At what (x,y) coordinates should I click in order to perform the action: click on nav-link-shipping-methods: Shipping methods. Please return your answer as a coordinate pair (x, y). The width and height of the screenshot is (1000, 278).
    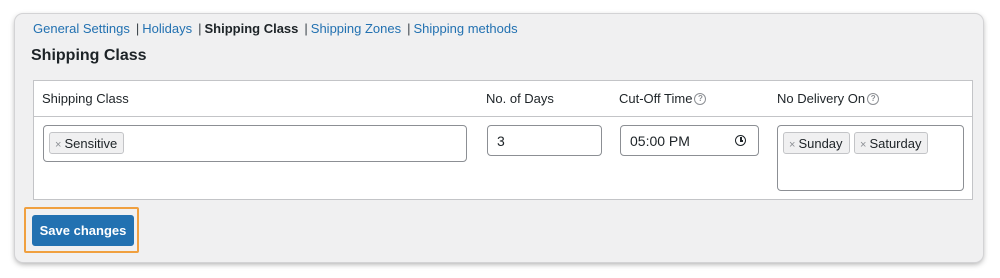
    Looking at the image, I should click on (466, 28).